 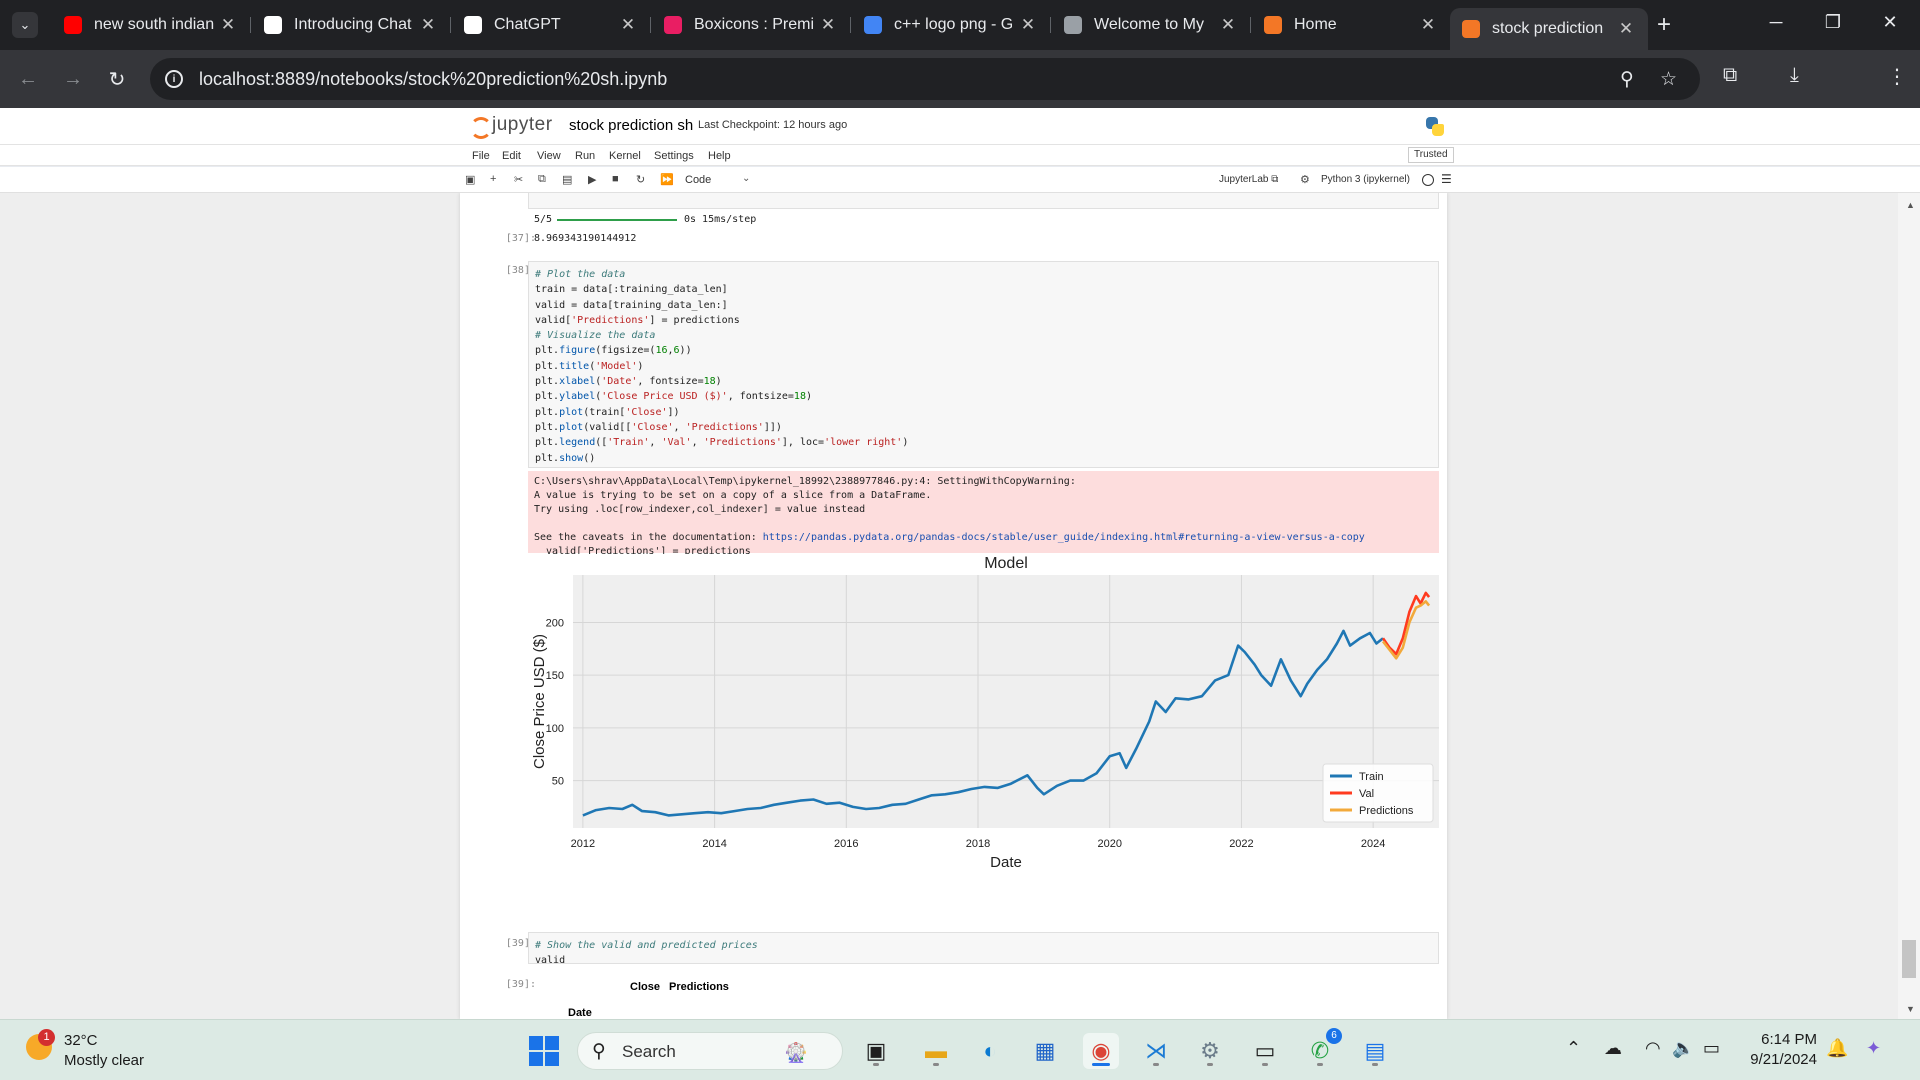 What do you see at coordinates (1890, 22) in the screenshot?
I see `close-window-icon: ✕` at bounding box center [1890, 22].